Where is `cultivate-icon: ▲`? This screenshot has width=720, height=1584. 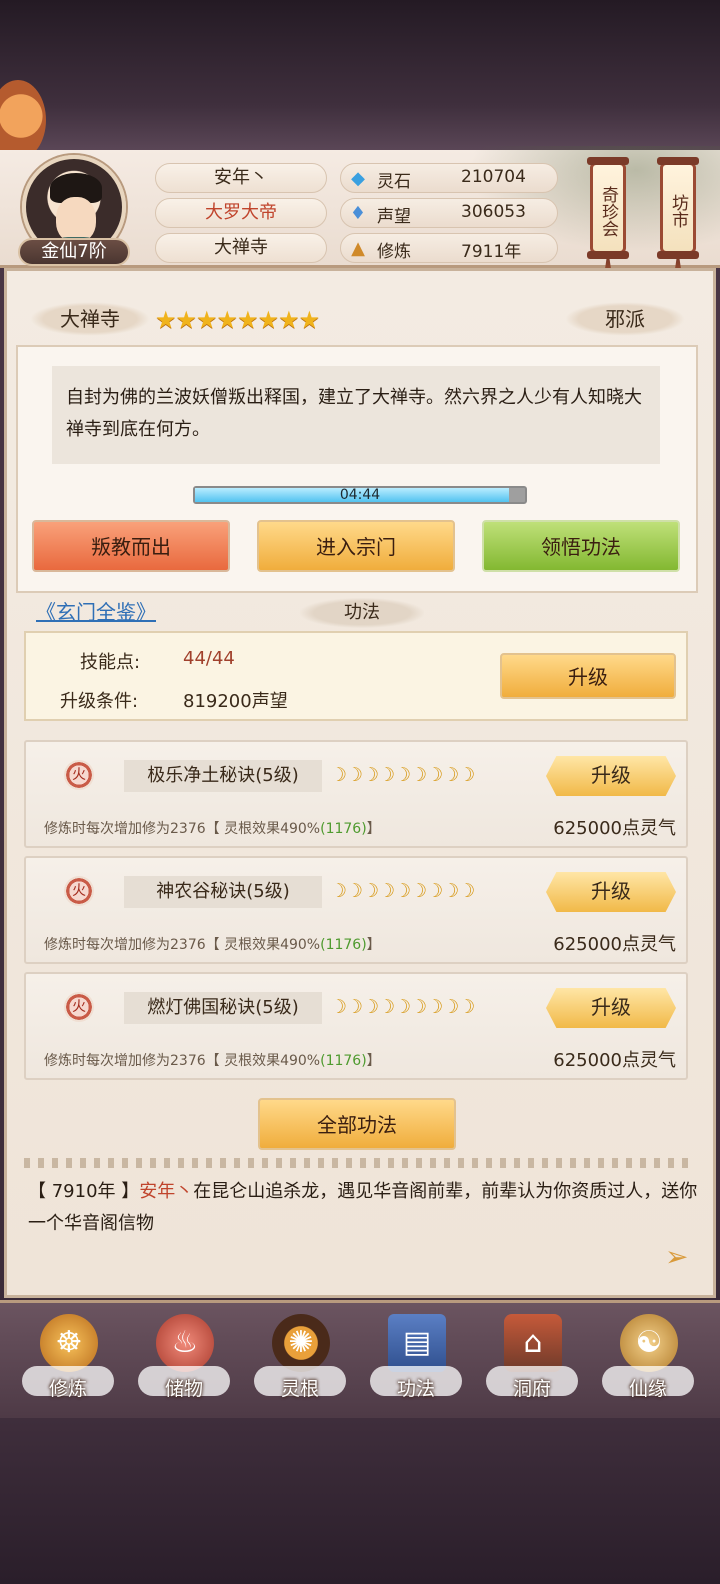 cultivate-icon: ▲ is located at coordinates (358, 248).